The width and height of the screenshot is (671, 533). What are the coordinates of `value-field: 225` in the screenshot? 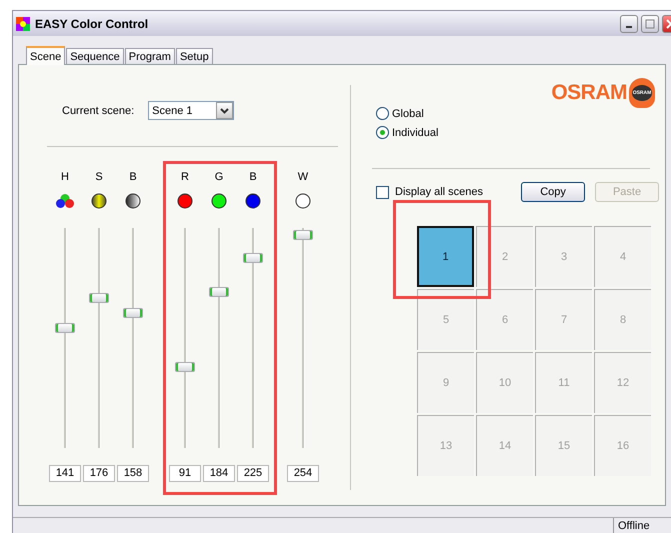 It's located at (253, 473).